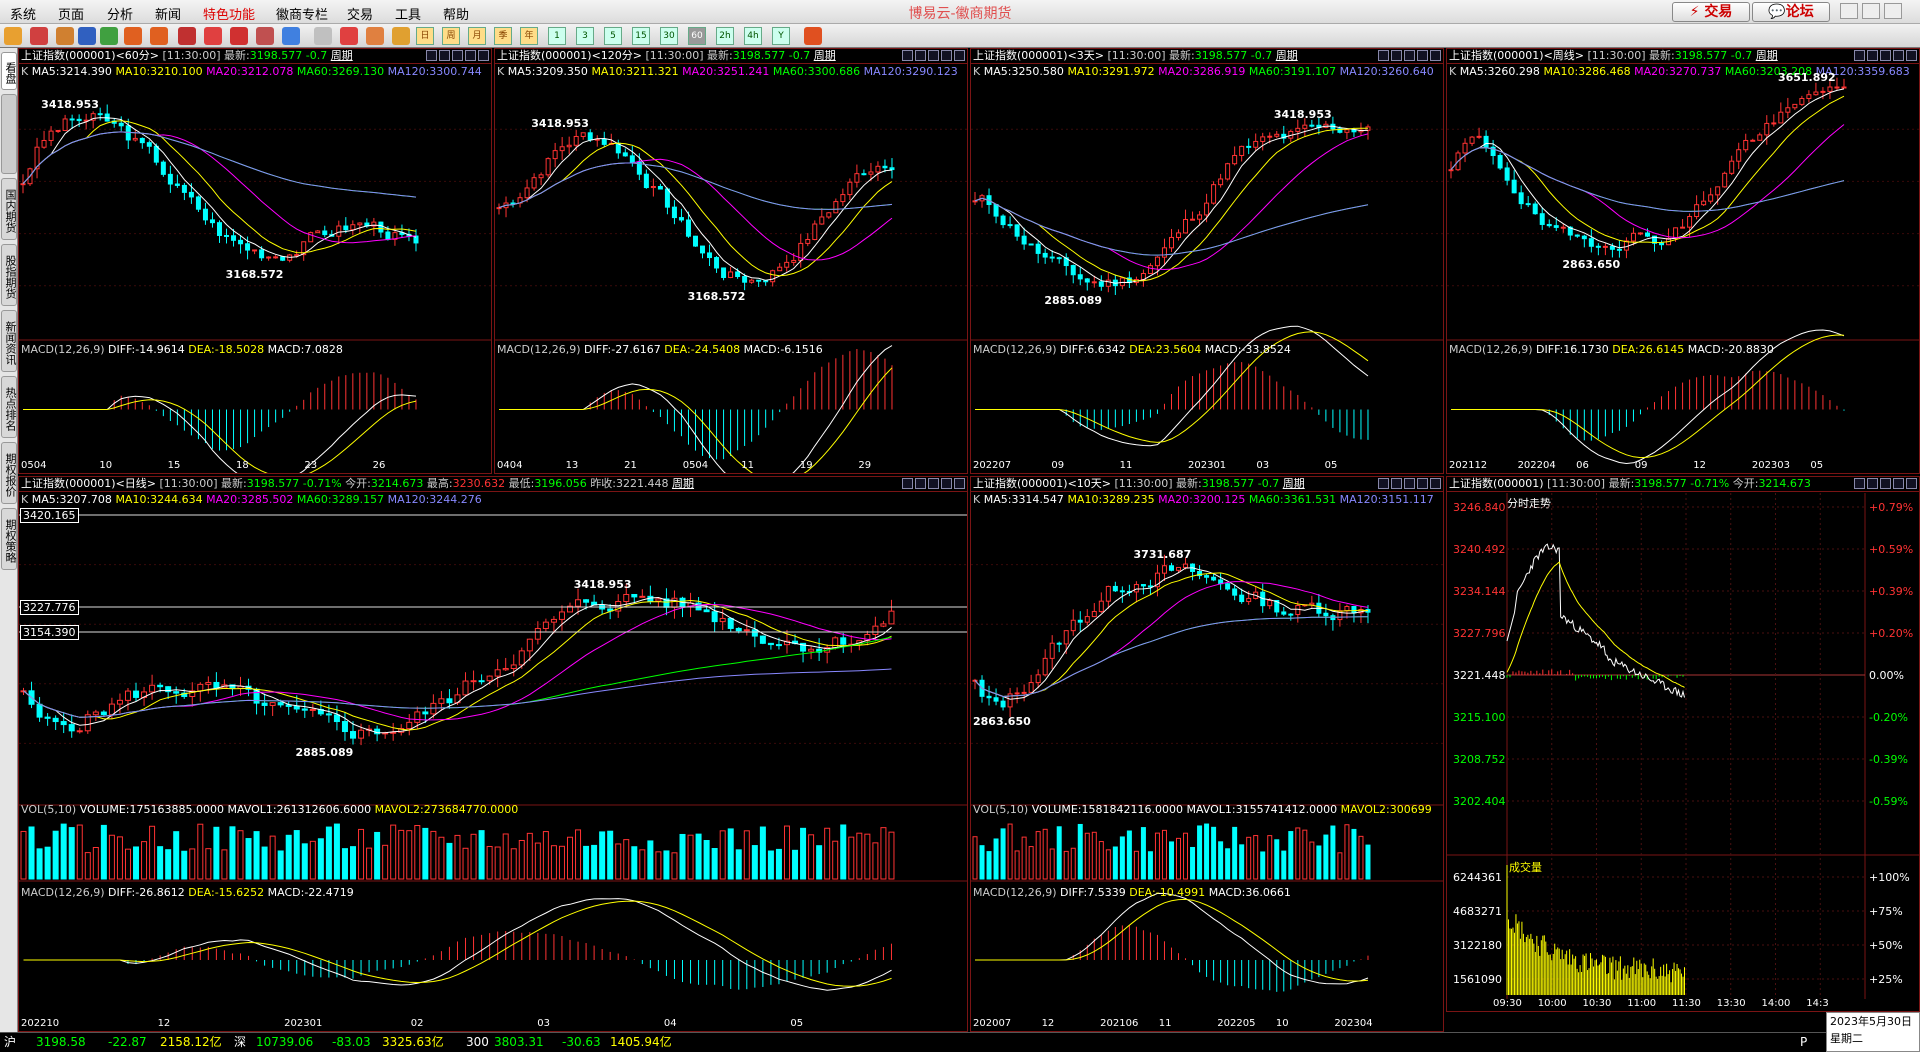  Describe the element at coordinates (229, 13) in the screenshot. I see `menu-features: 特色功能` at that location.